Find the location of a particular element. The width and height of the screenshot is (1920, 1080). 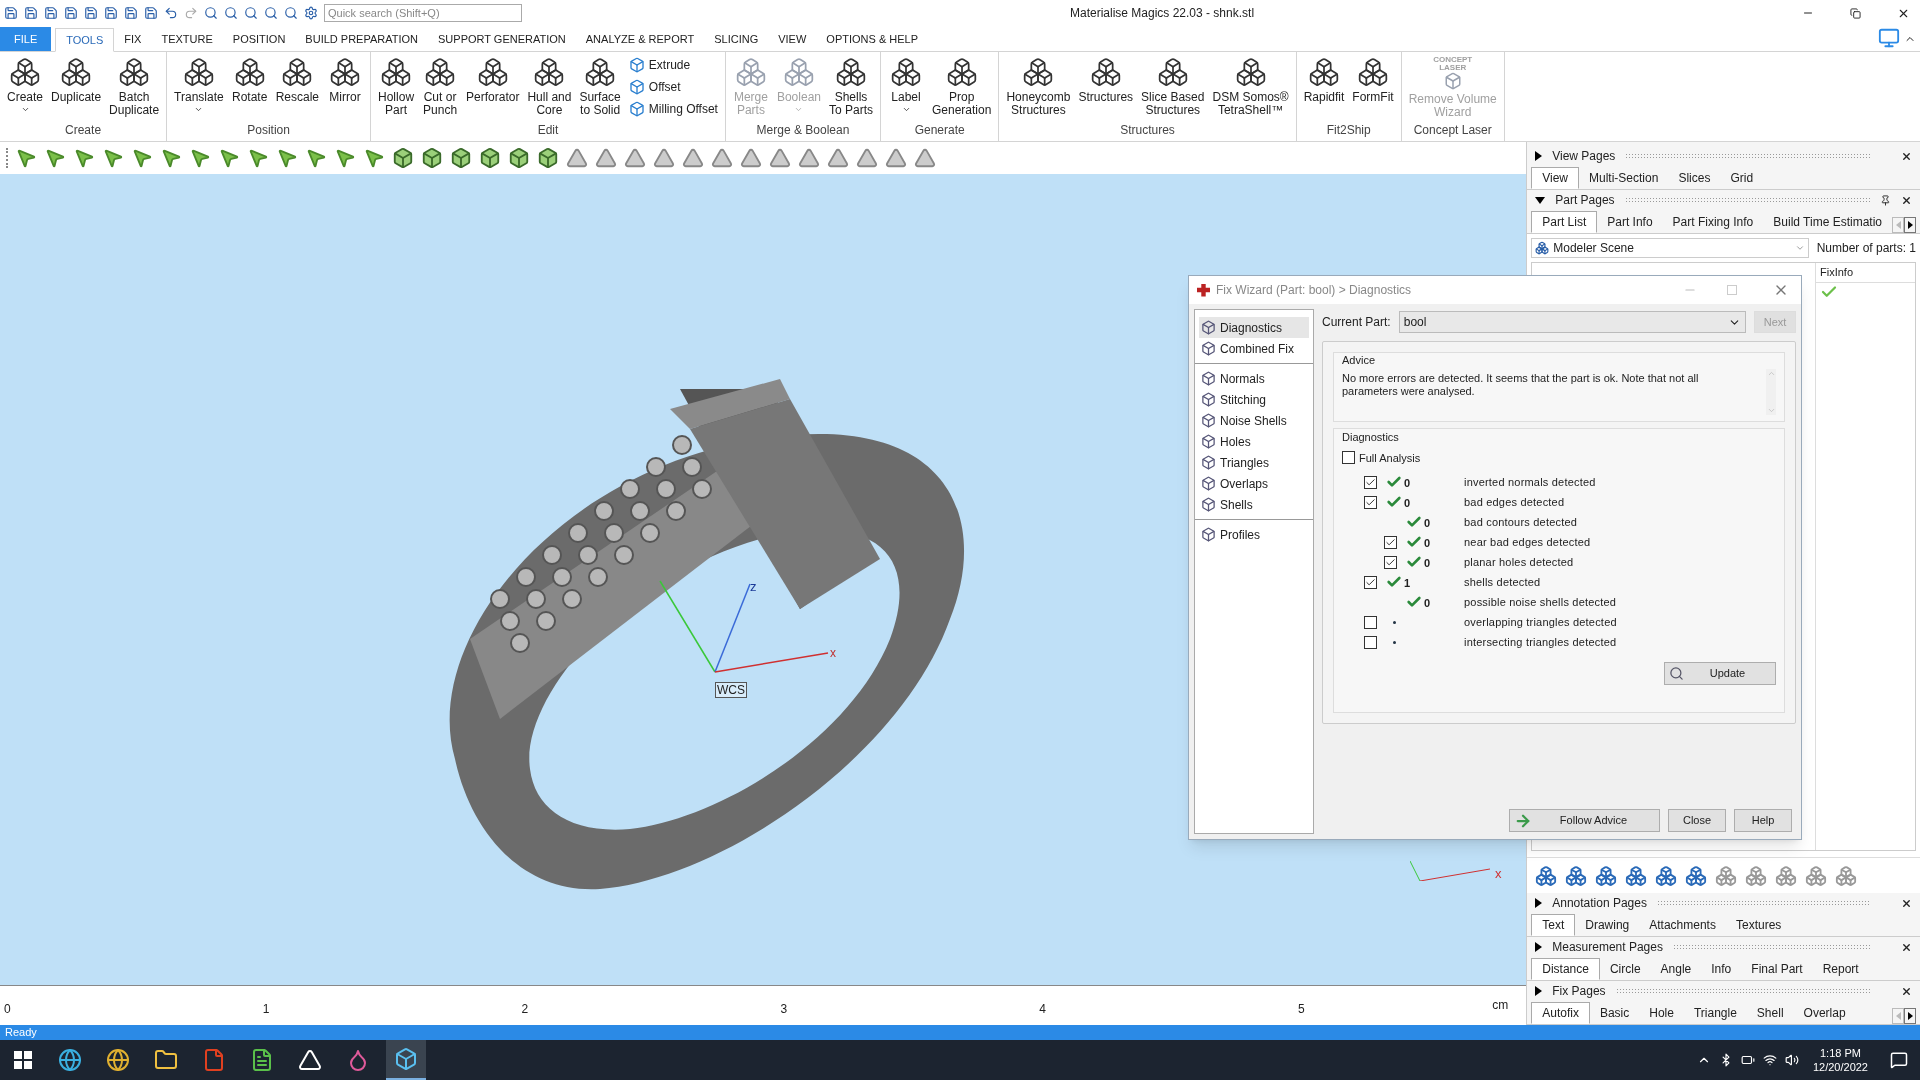

clock-time: 1:18 PM is located at coordinates (1840, 1053).